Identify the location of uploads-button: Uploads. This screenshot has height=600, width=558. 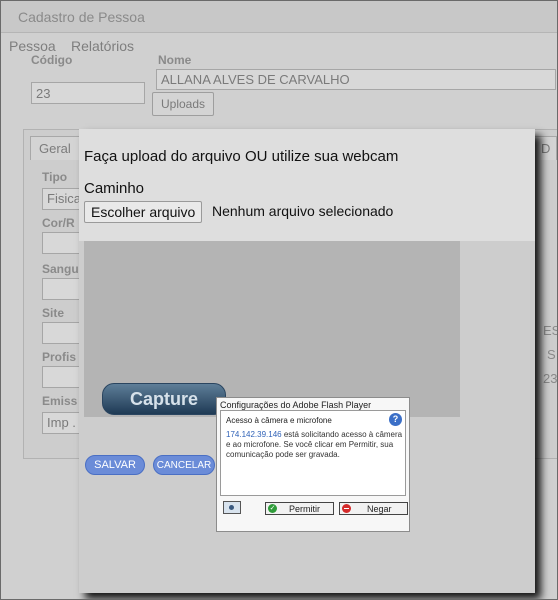
(183, 104).